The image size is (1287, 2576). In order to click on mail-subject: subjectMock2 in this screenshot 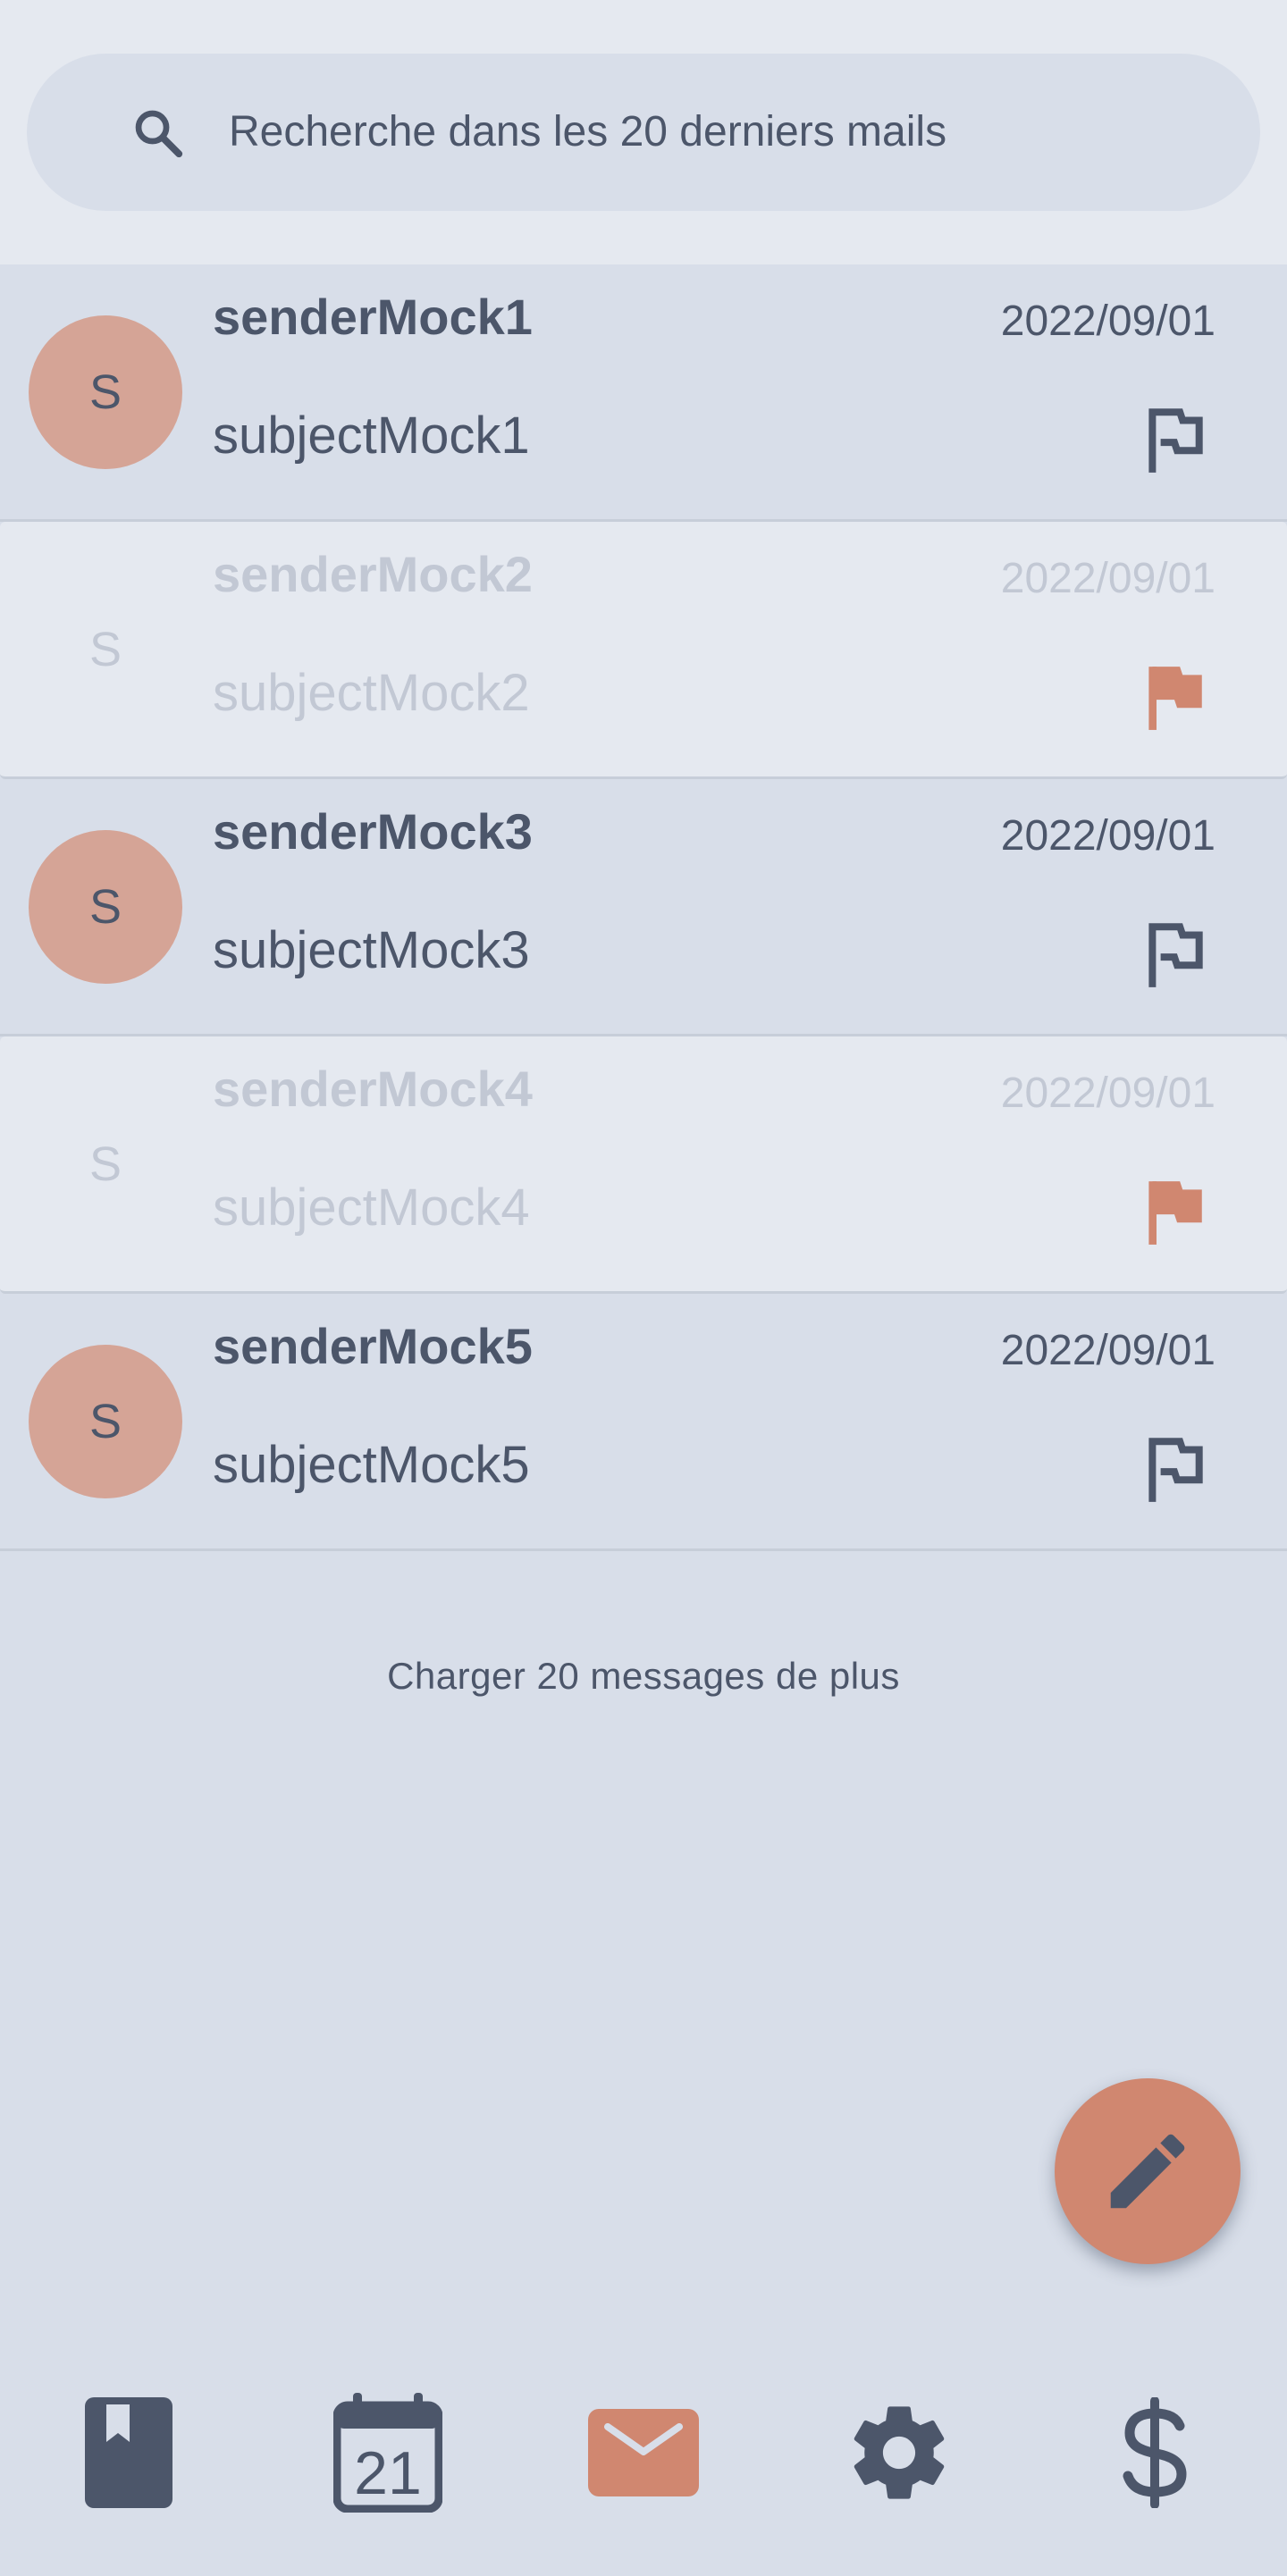, I will do `click(372, 693)`.